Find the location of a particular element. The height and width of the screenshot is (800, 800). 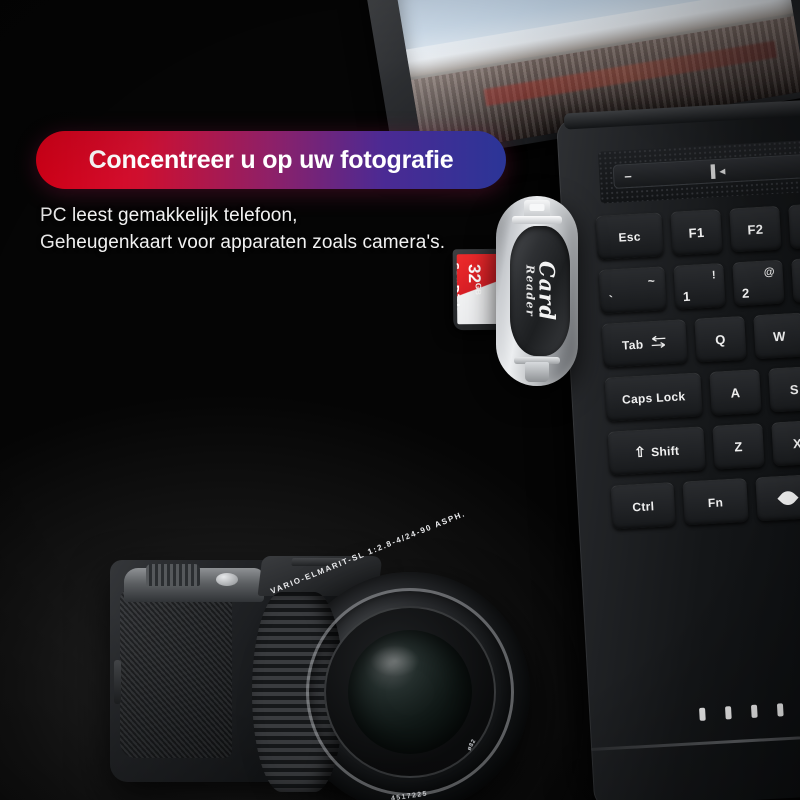

key-fn: Fn is located at coordinates (715, 501).